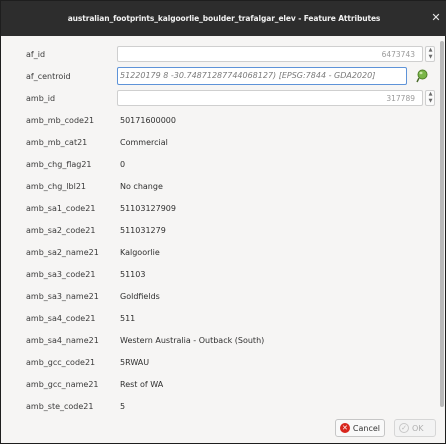 This screenshot has height=444, width=446. Describe the element at coordinates (231, 208) in the screenshot. I see `form-row: amb_sa1_code21 51103127909` at that location.